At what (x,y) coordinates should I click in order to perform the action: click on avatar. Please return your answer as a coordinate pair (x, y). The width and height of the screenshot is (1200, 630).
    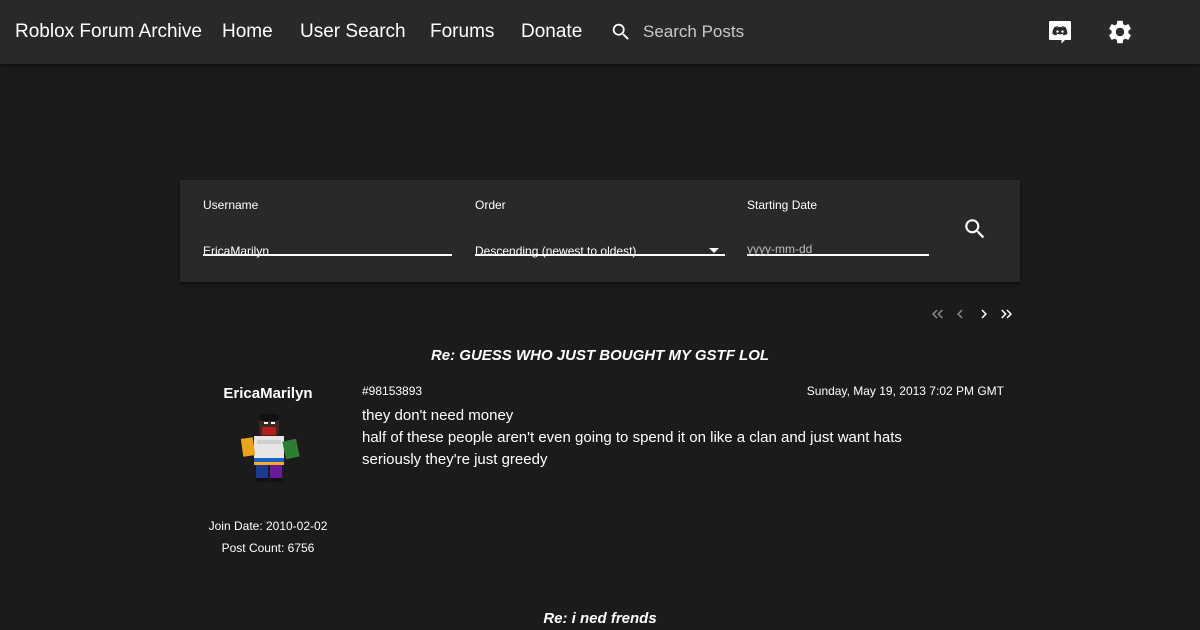
    Looking at the image, I should click on (270, 449).